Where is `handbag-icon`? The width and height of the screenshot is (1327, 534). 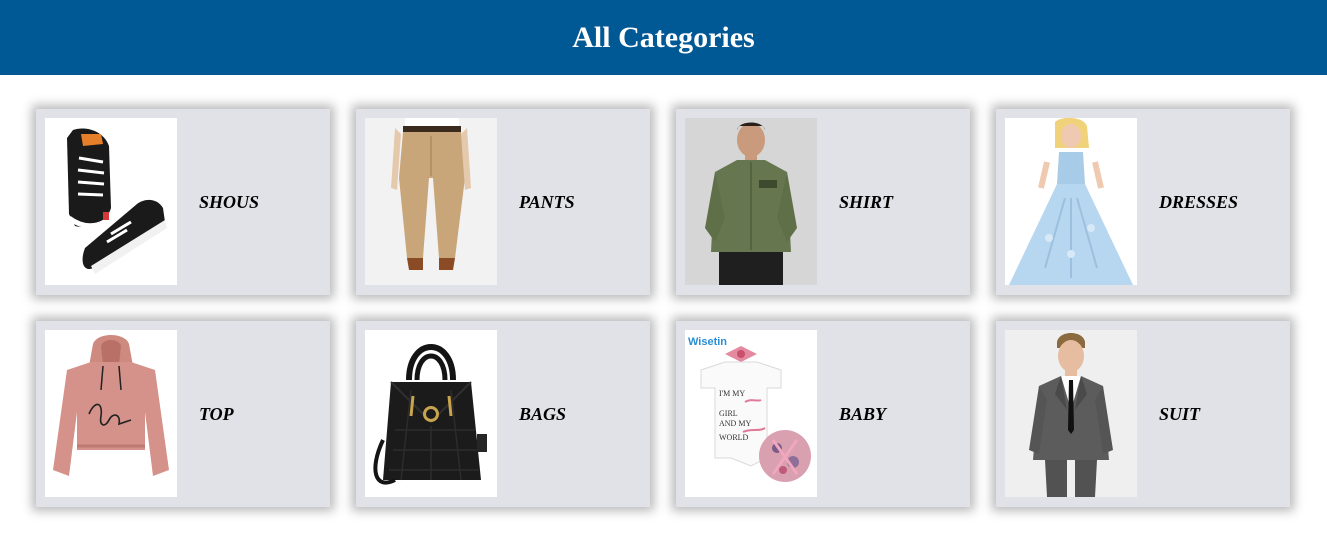 handbag-icon is located at coordinates (431, 413).